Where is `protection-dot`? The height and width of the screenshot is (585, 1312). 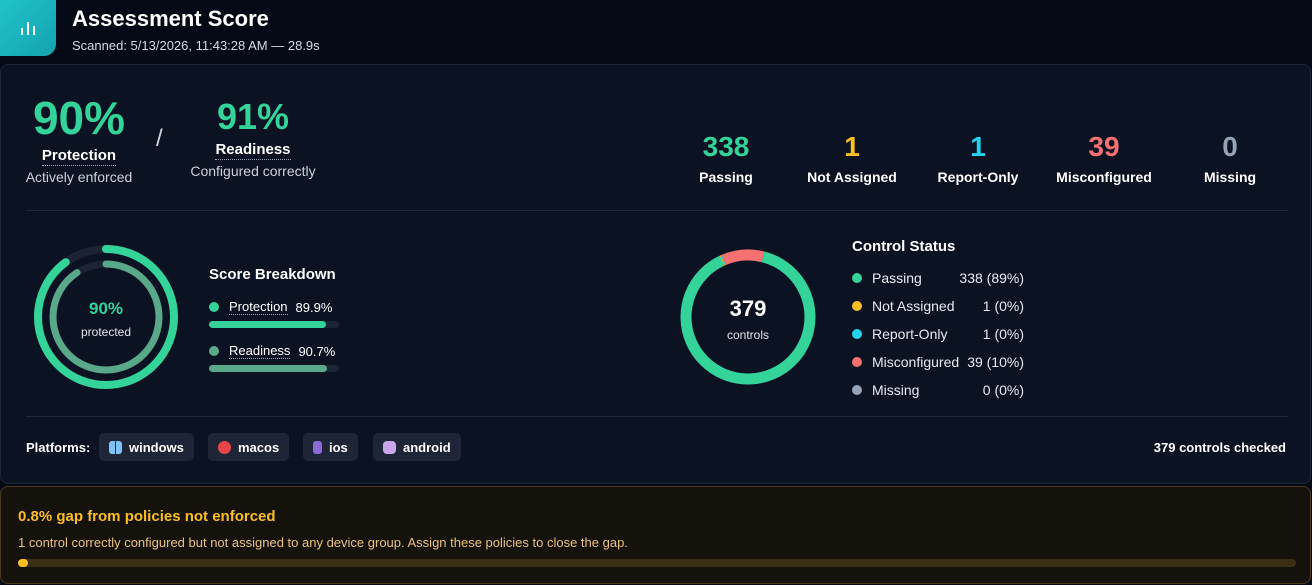
protection-dot is located at coordinates (214, 307).